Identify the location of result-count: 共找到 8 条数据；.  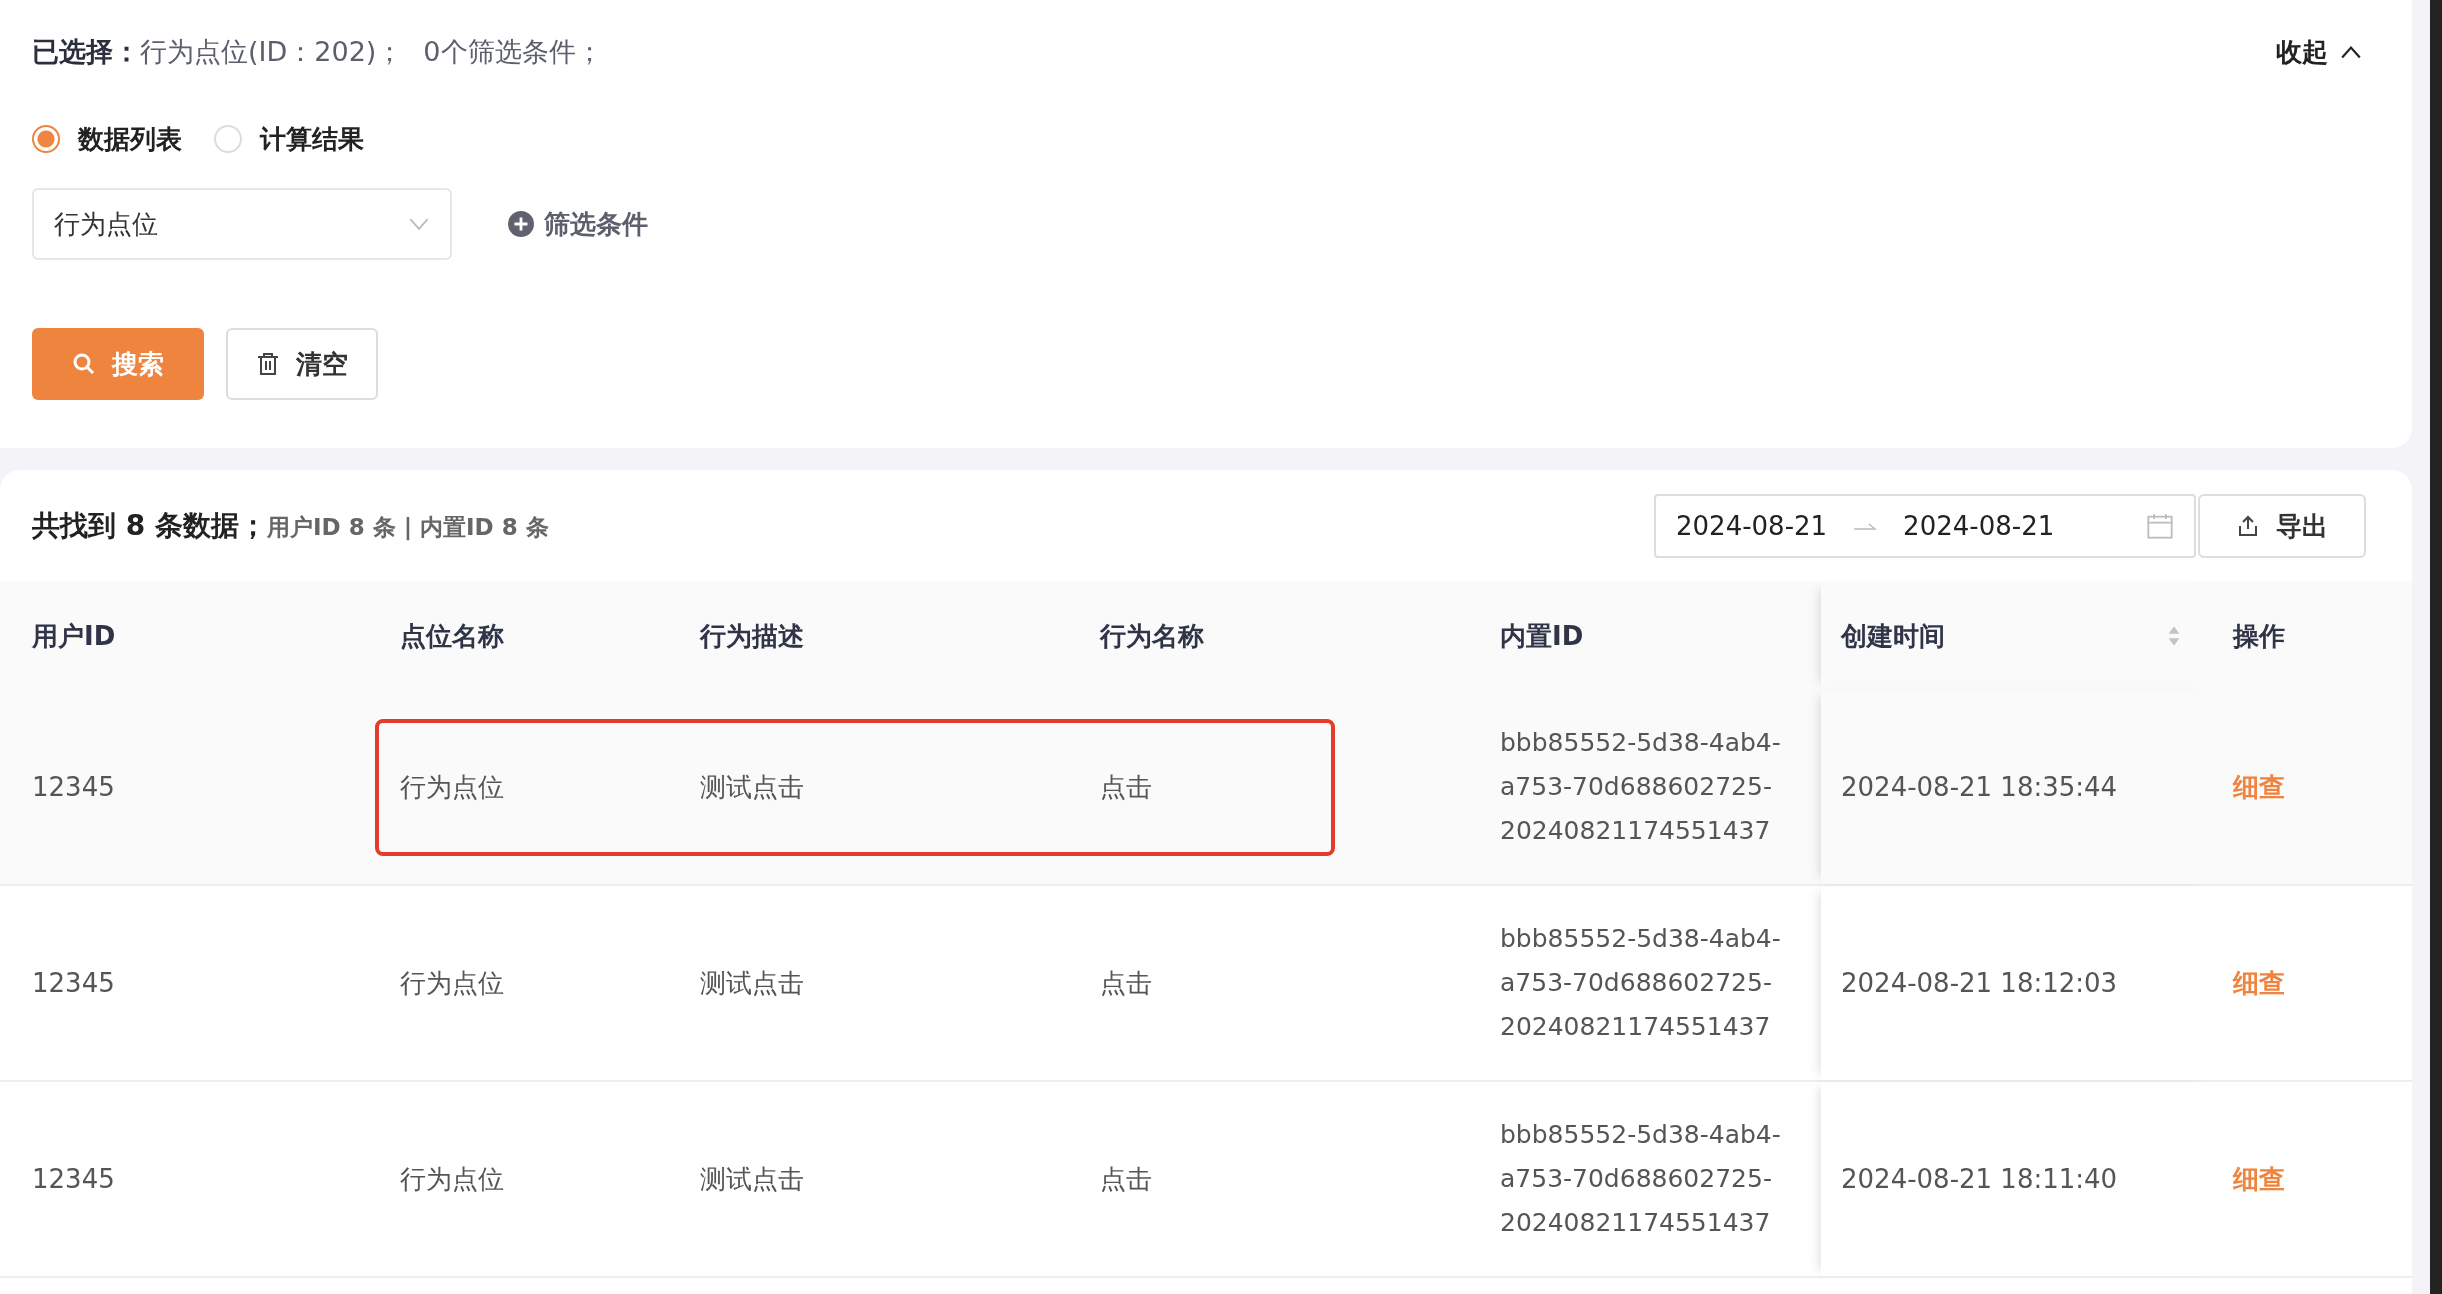
(149, 526).